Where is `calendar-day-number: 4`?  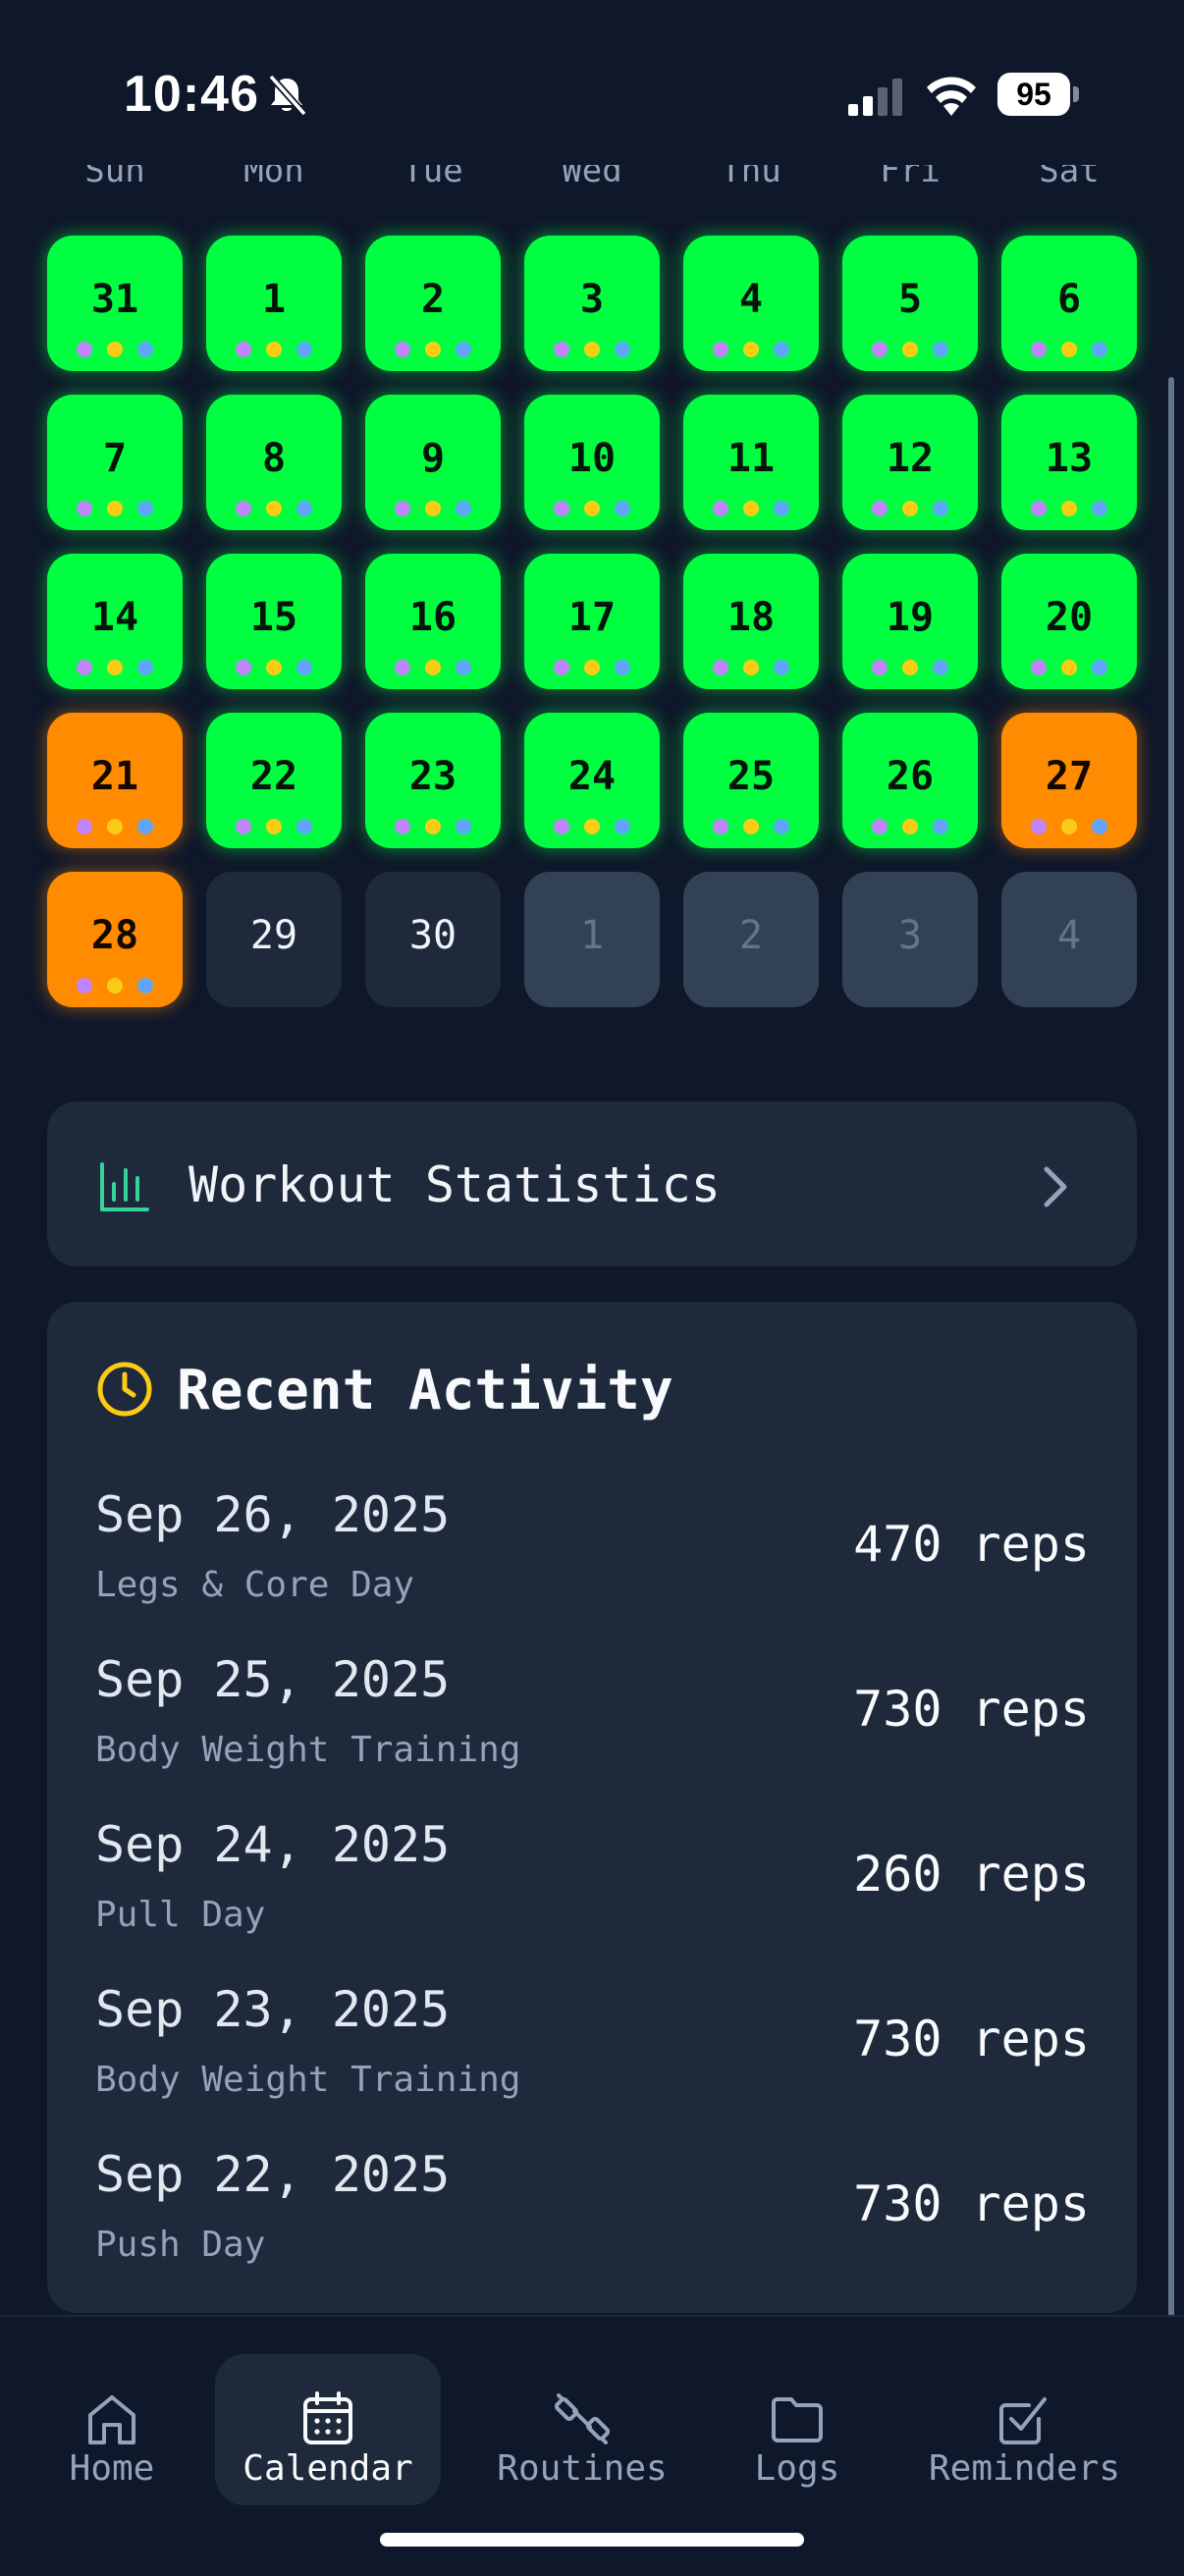 calendar-day-number: 4 is located at coordinates (751, 299).